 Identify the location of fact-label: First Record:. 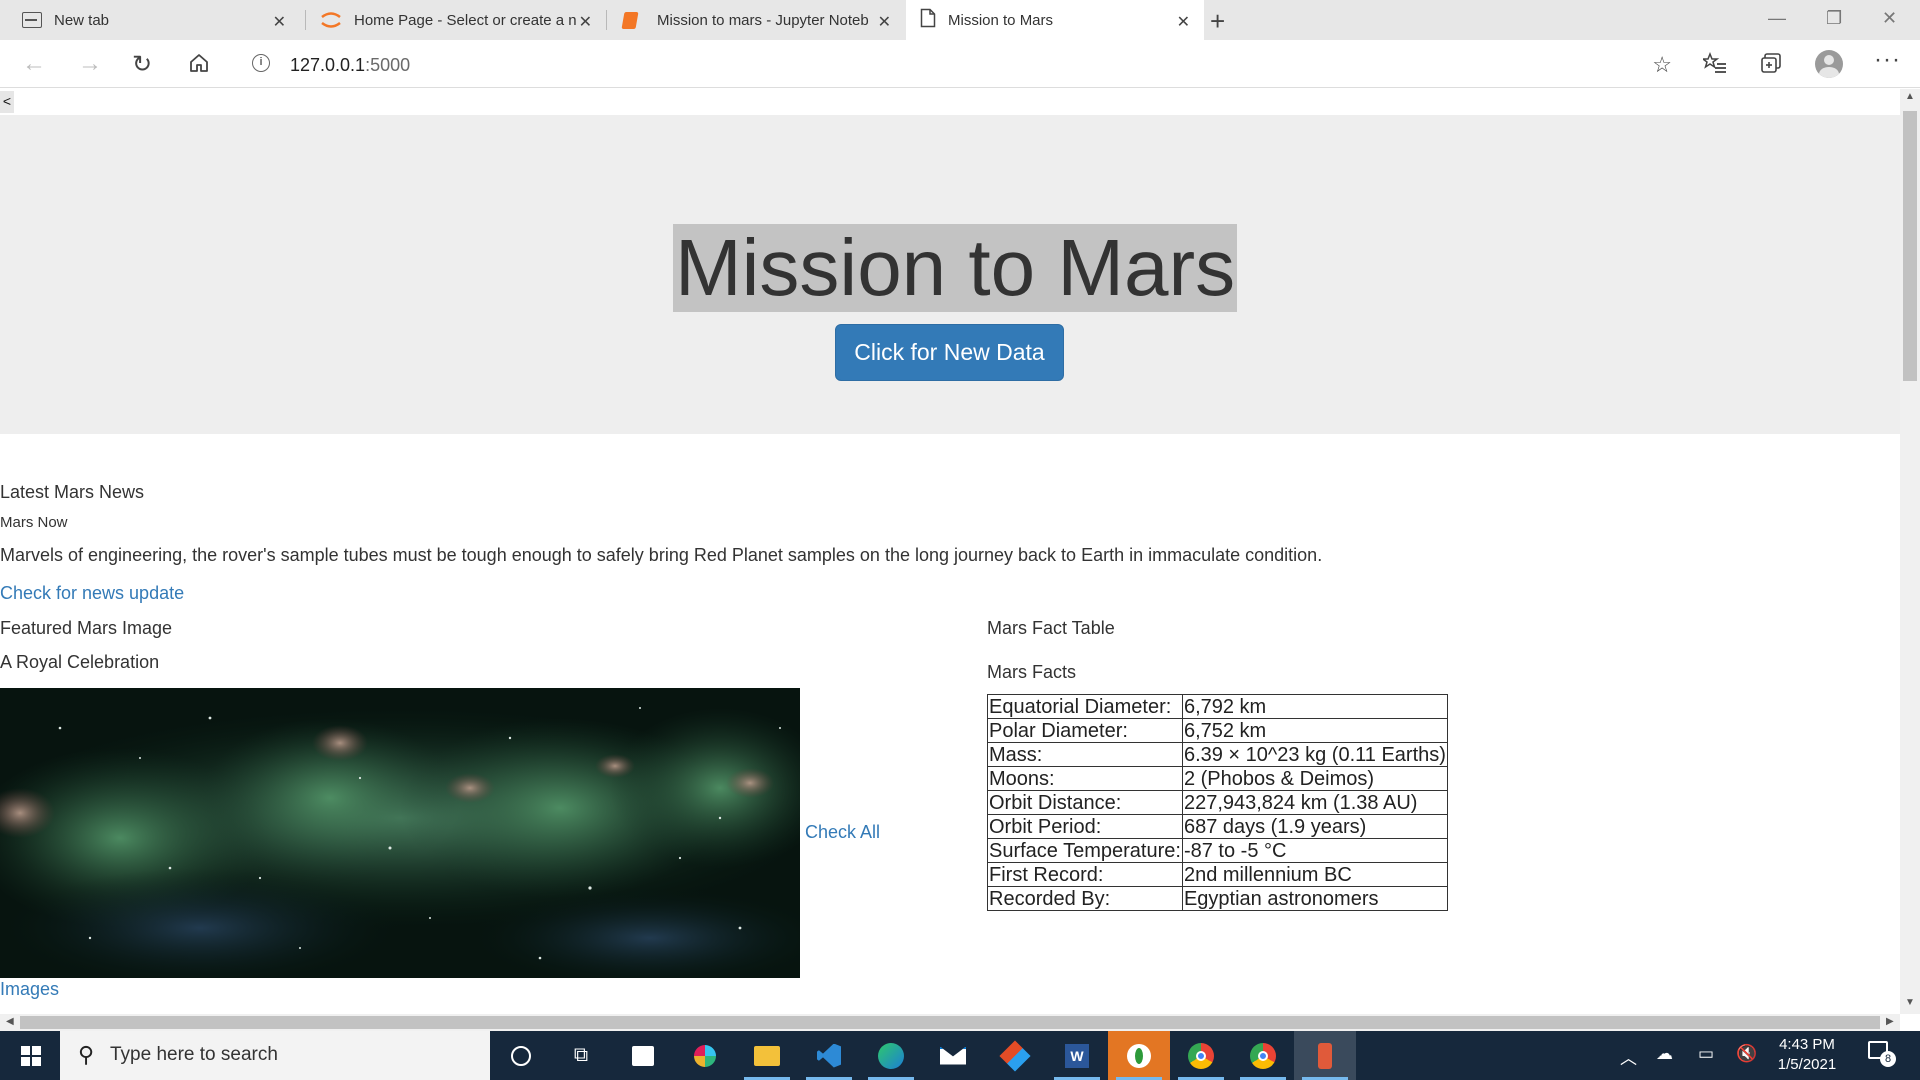
(1085, 874).